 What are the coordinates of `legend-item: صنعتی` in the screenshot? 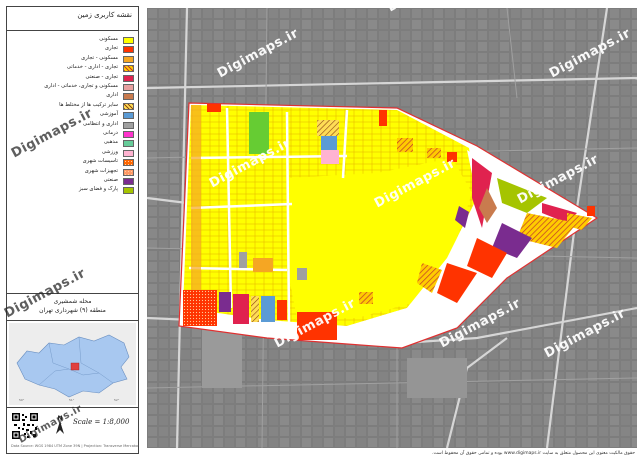 It's located at (73, 181).